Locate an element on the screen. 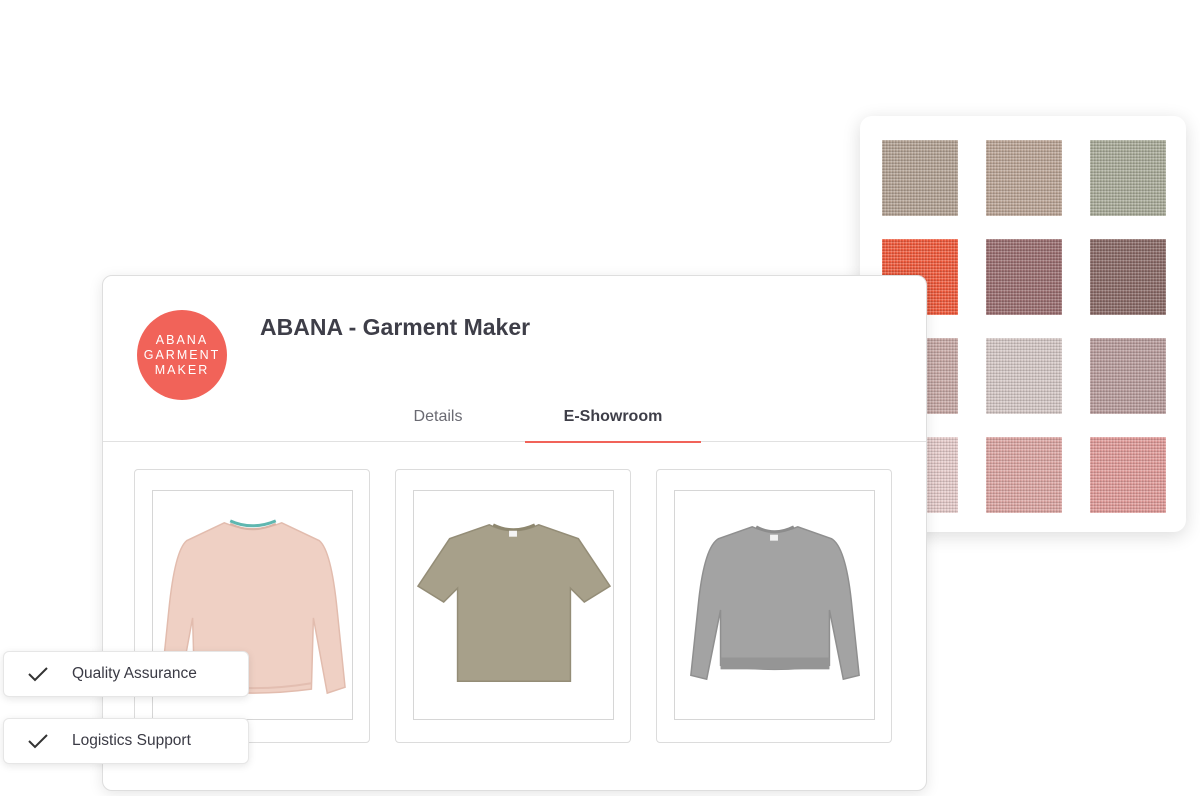 The width and height of the screenshot is (1200, 796). company-logo: ABANA GARMENT MAKER is located at coordinates (182, 355).